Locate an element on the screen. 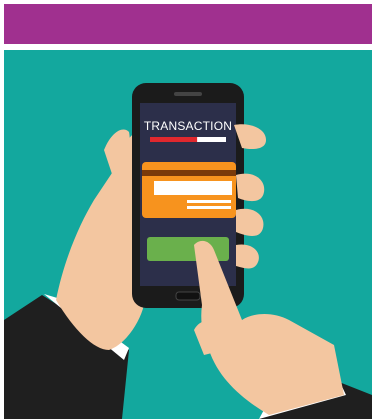 Image resolution: width=372 pixels, height=419 pixels. header-bar is located at coordinates (188, 24).